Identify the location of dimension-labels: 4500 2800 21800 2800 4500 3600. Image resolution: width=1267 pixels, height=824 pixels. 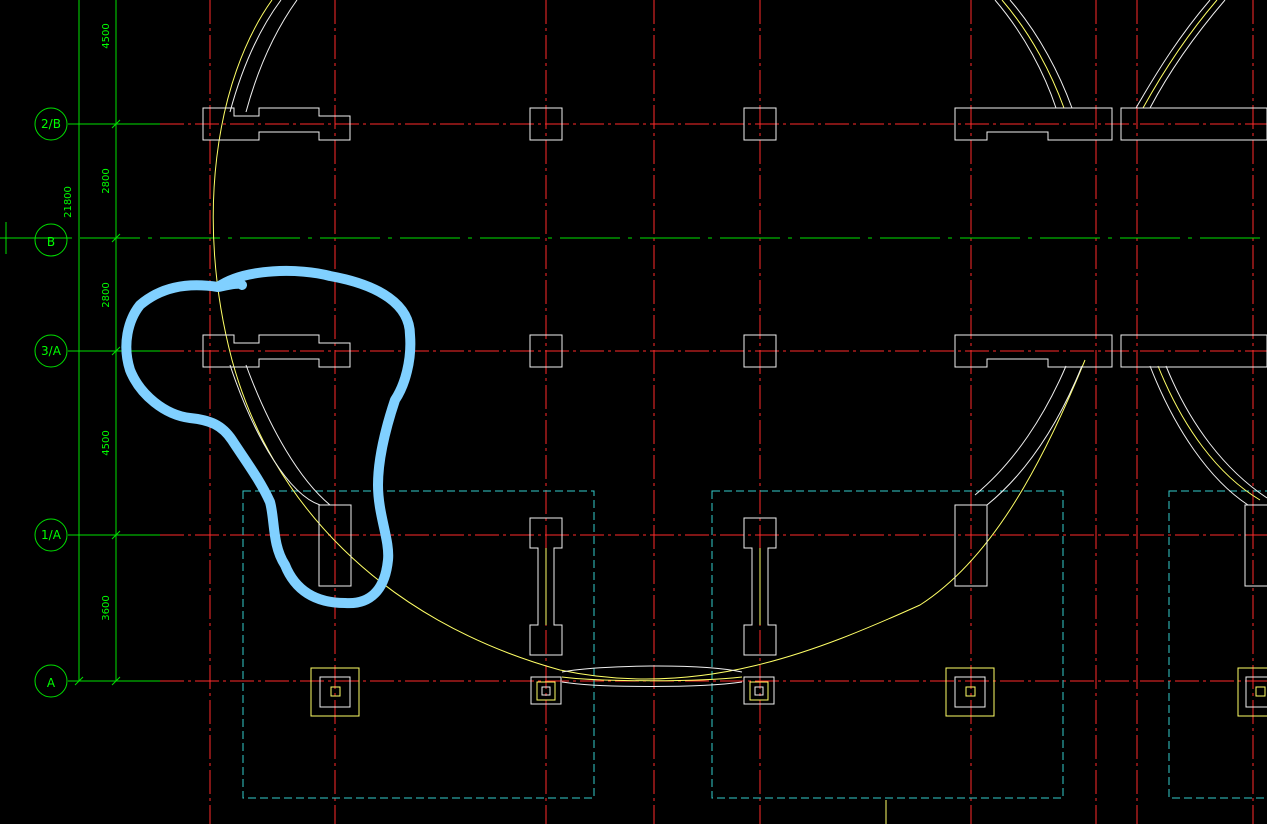
(87, 321).